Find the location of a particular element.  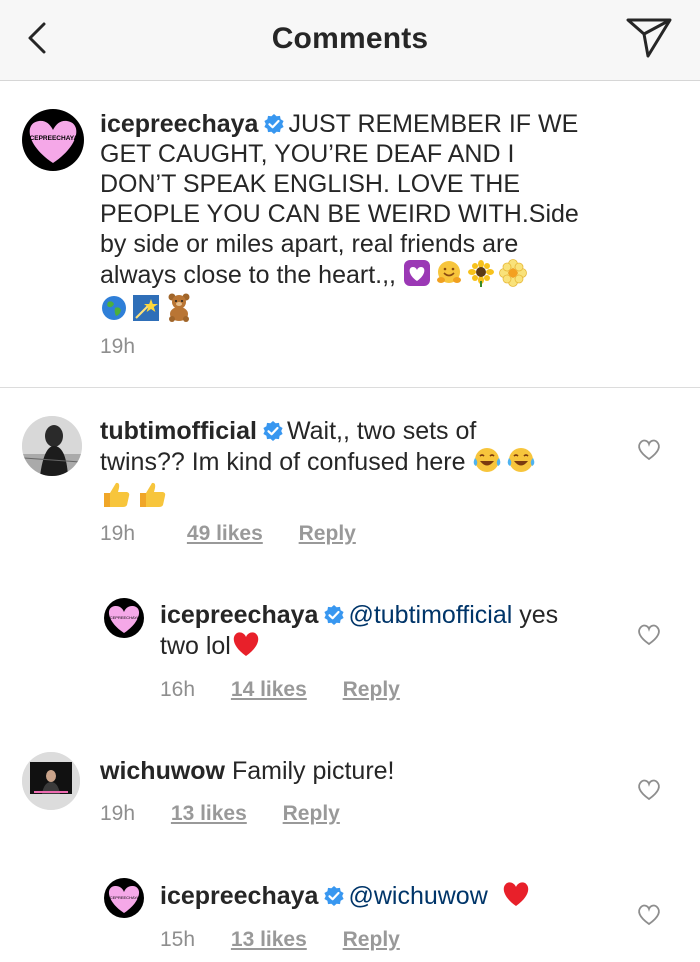

caption-line: PEOPLE YOU CAN BE WEIRD WITH.Side is located at coordinates (339, 214).